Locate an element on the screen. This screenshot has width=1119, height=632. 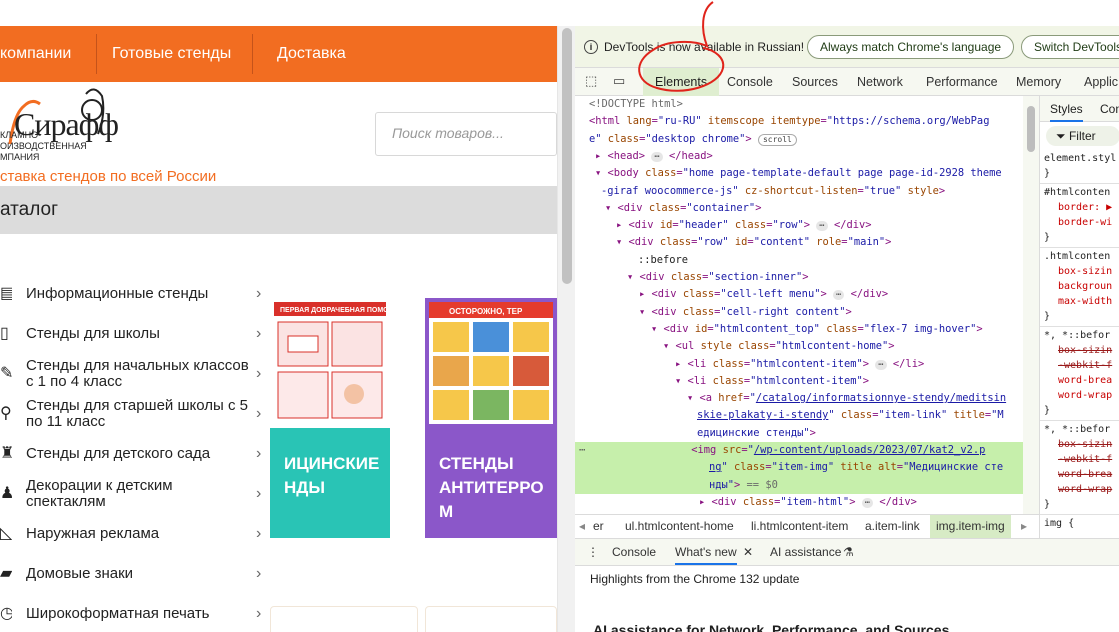
dom-node-before: ::before is located at coordinates (663, 260).